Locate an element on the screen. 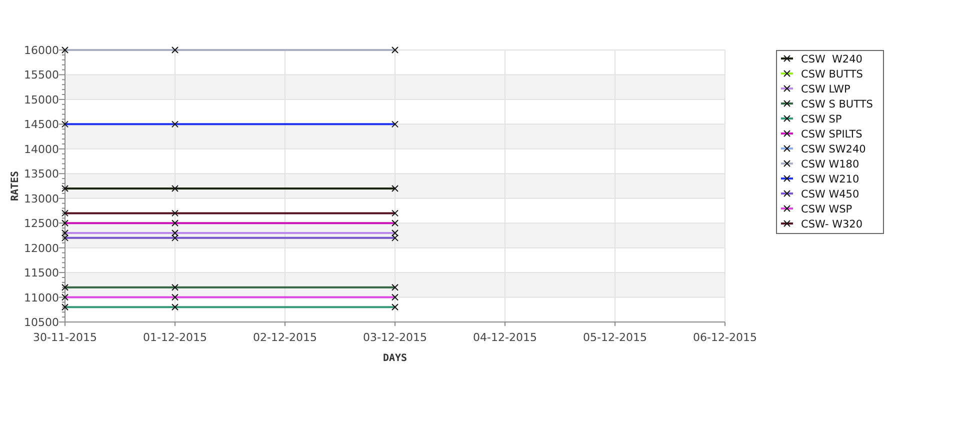 This screenshot has width=975, height=429. legend-label: CSW WSP is located at coordinates (826, 210).